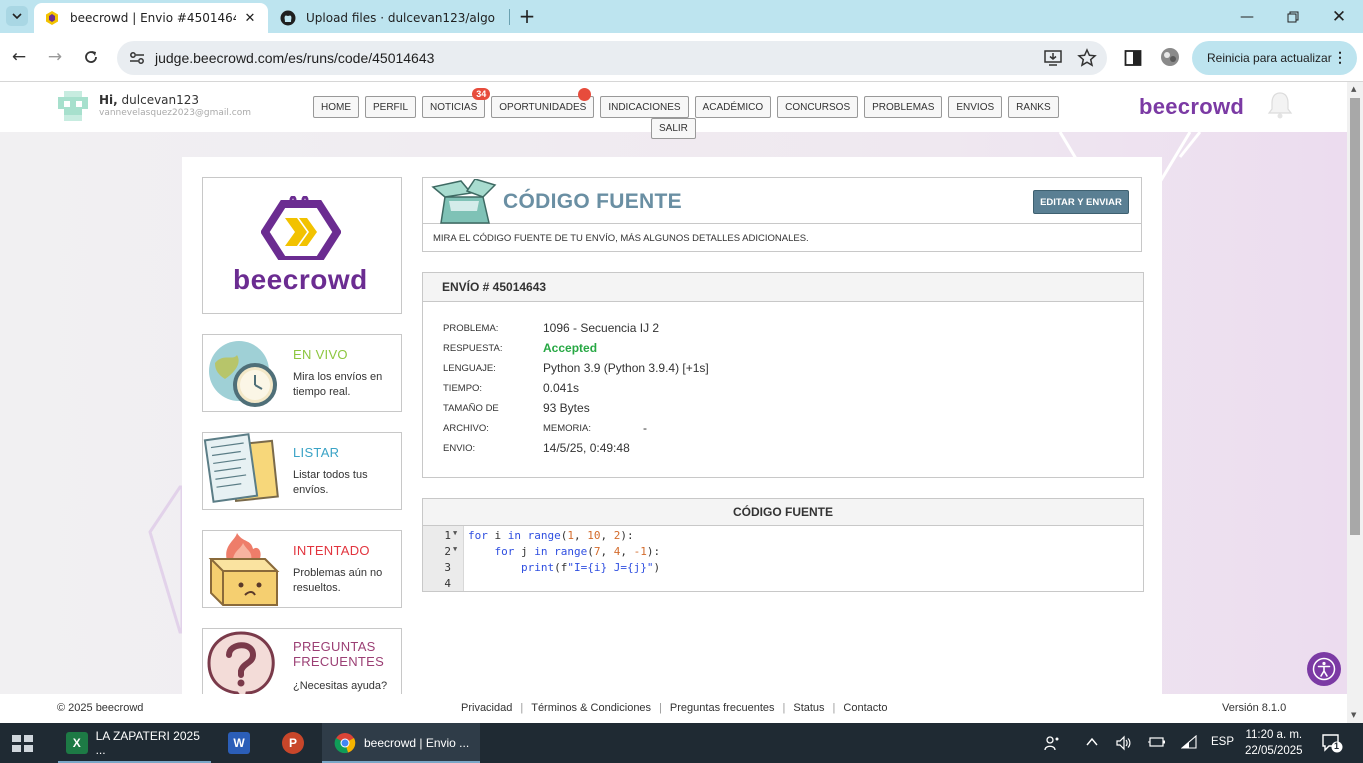 The width and height of the screenshot is (1363, 763). What do you see at coordinates (486, 708) in the screenshot?
I see `footer-link-privacy: Privacidad` at bounding box center [486, 708].